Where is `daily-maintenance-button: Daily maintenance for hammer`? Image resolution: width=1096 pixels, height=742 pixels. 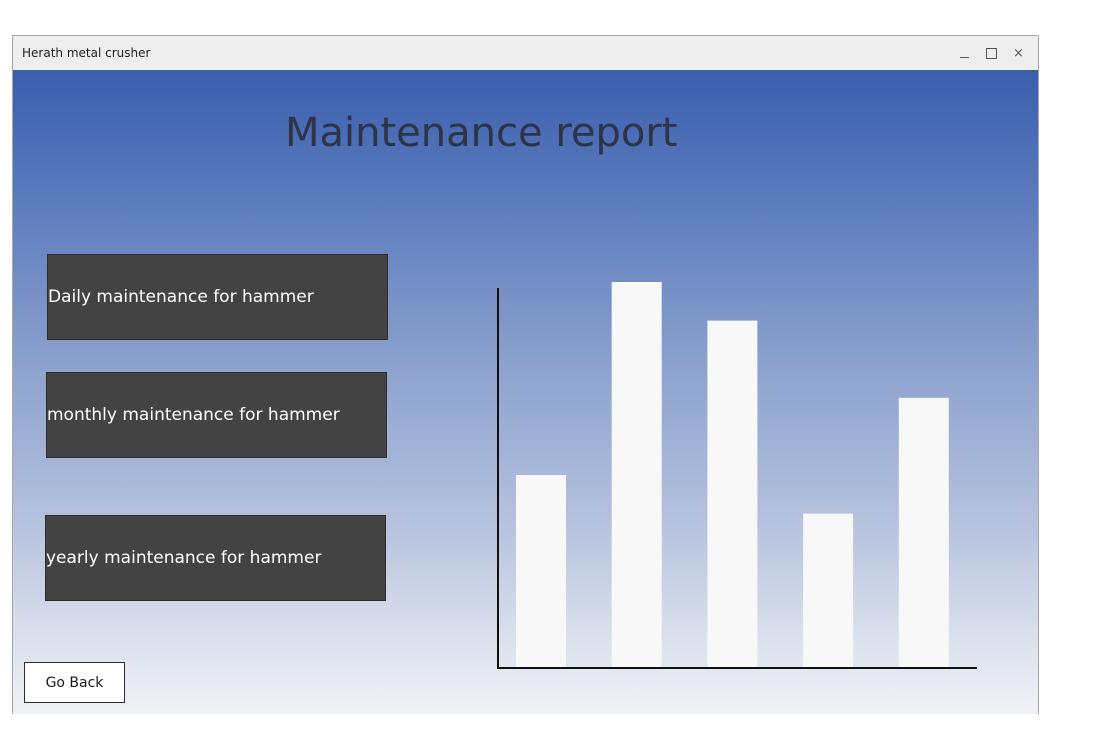 daily-maintenance-button: Daily maintenance for hammer is located at coordinates (217, 297).